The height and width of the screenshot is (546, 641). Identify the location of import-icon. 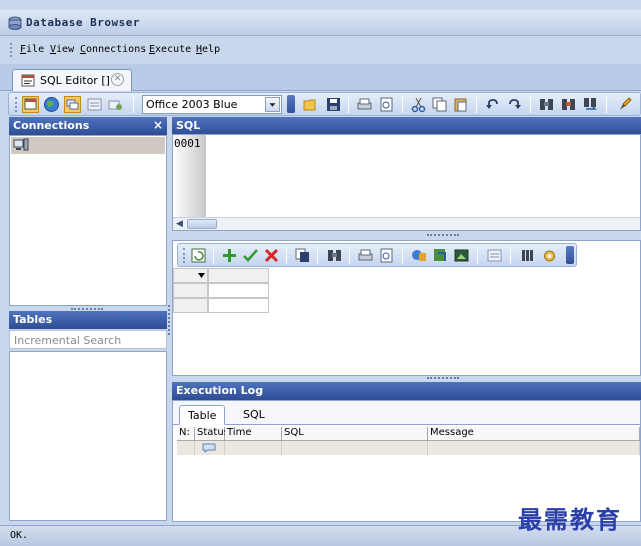
(440, 255).